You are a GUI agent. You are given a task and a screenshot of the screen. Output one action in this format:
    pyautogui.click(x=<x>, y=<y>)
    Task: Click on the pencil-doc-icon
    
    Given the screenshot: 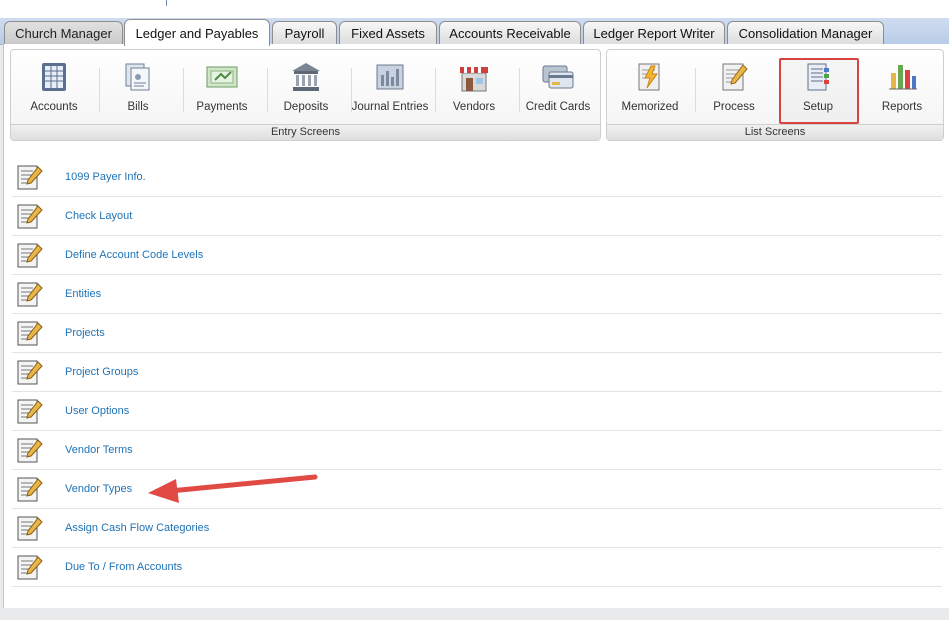 What is the action you would take?
    pyautogui.click(x=734, y=77)
    